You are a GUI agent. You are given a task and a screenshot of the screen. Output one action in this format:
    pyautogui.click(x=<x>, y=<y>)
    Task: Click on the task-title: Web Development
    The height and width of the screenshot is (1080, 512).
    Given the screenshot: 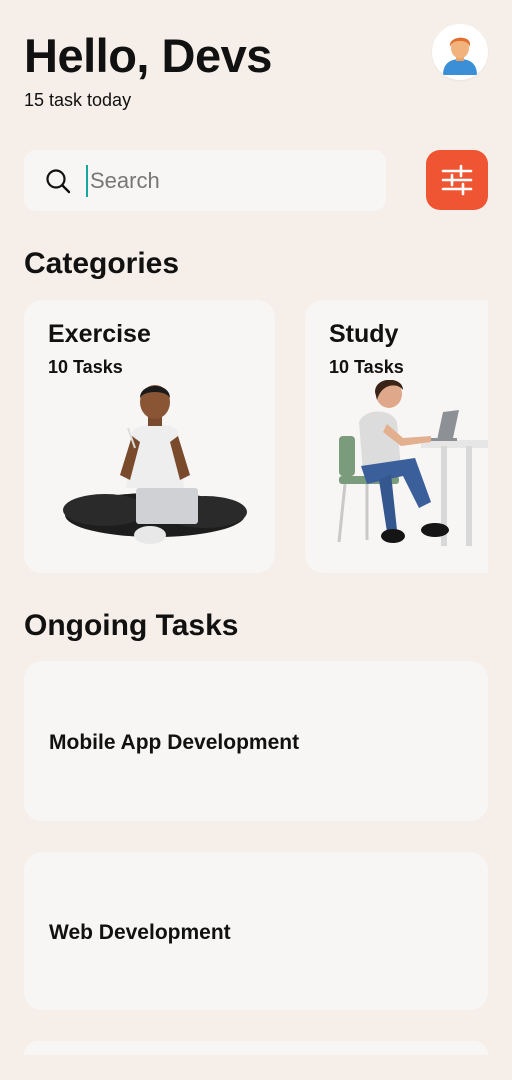 What is the action you would take?
    pyautogui.click(x=140, y=932)
    